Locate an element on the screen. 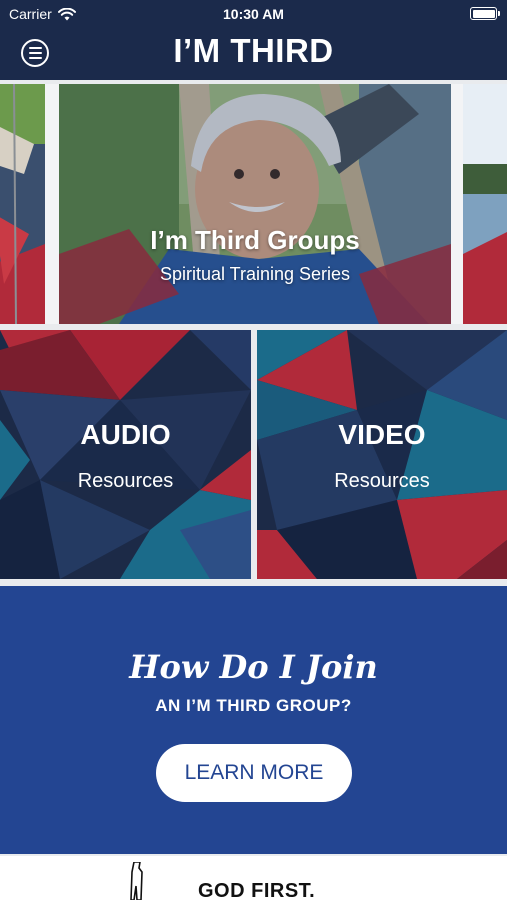 The width and height of the screenshot is (507, 900). status-bar: Carrier 10:30 AM is located at coordinates (253, 14).